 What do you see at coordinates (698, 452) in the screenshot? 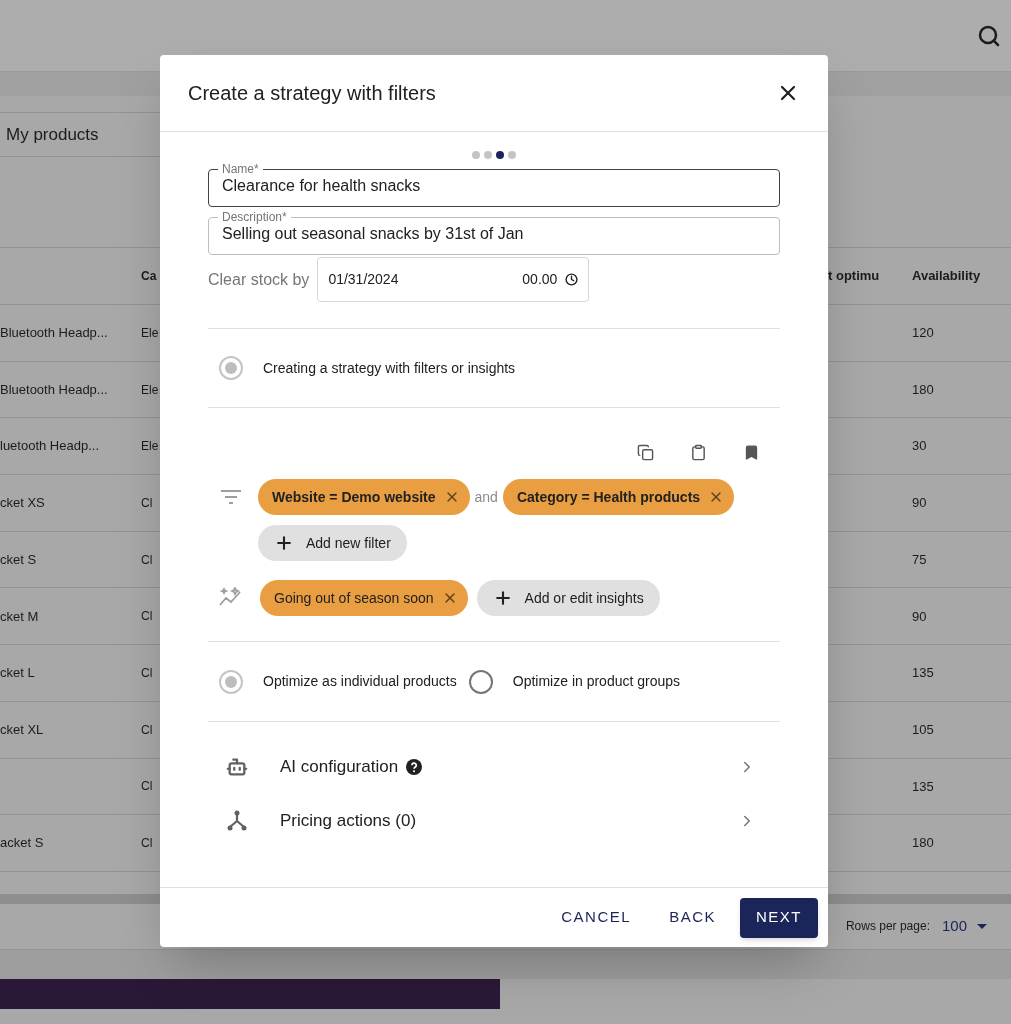
I see `clipboard-icon` at bounding box center [698, 452].